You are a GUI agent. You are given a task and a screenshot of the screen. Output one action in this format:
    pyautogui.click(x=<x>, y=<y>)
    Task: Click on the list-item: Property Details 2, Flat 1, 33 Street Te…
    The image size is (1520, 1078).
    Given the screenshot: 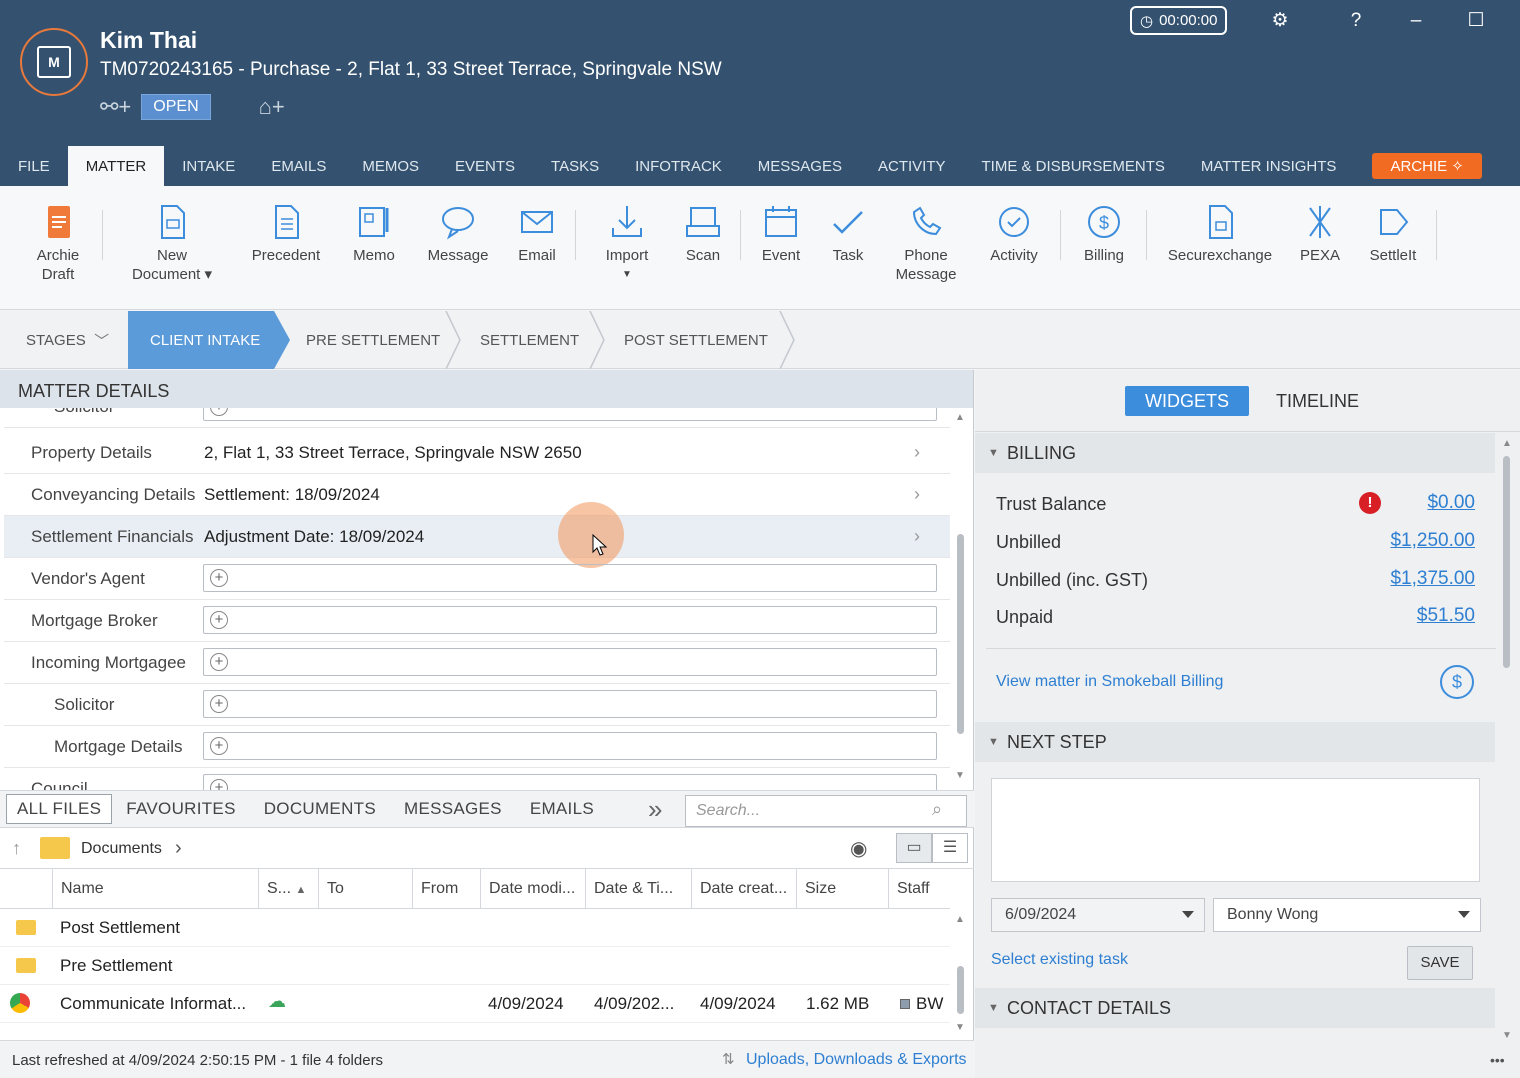 What is the action you would take?
    pyautogui.click(x=477, y=453)
    